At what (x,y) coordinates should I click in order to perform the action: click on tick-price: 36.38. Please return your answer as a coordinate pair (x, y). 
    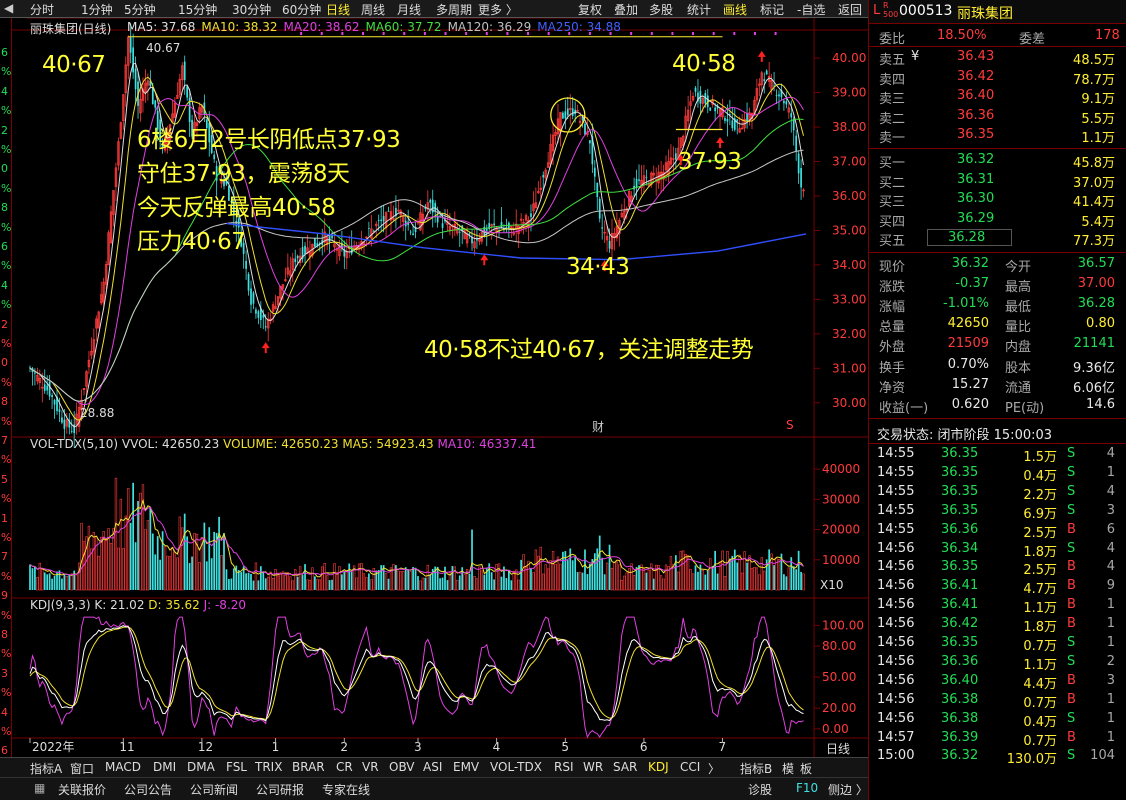
    Looking at the image, I should click on (960, 718).